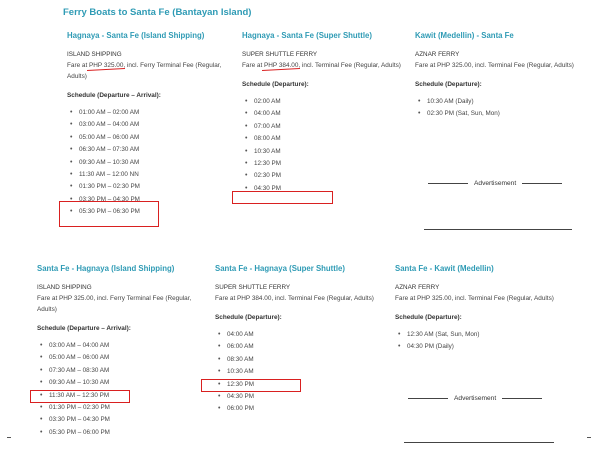  Describe the element at coordinates (302, 347) in the screenshot. I see `list-item: 06:00 AM` at that location.